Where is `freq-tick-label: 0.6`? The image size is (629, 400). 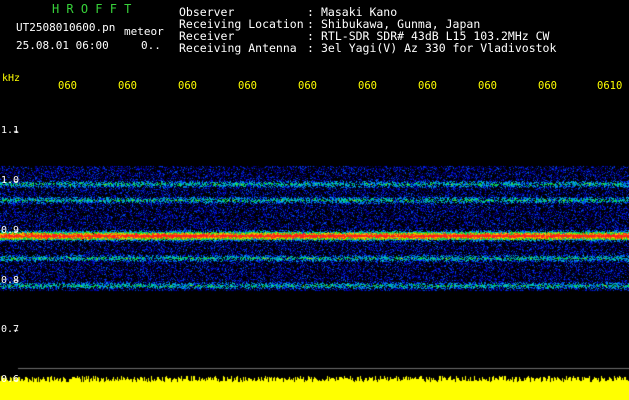 freq-tick-label: 0.6 is located at coordinates (10, 379).